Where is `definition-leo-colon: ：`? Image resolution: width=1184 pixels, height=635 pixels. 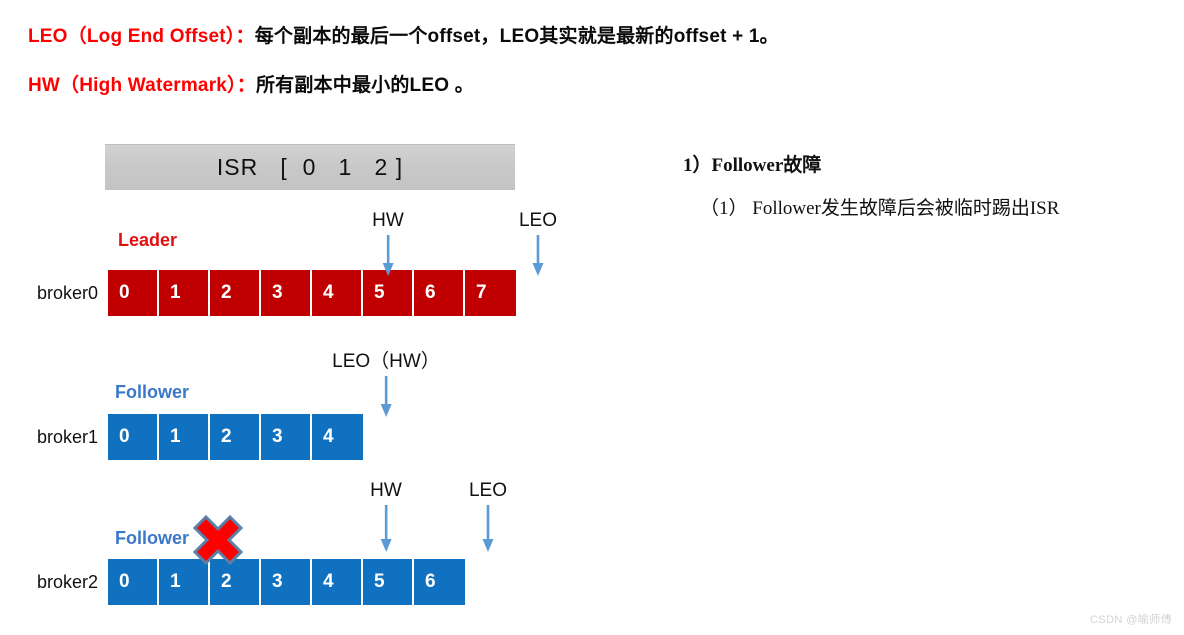
definition-leo-colon: ： is located at coordinates (245, 36).